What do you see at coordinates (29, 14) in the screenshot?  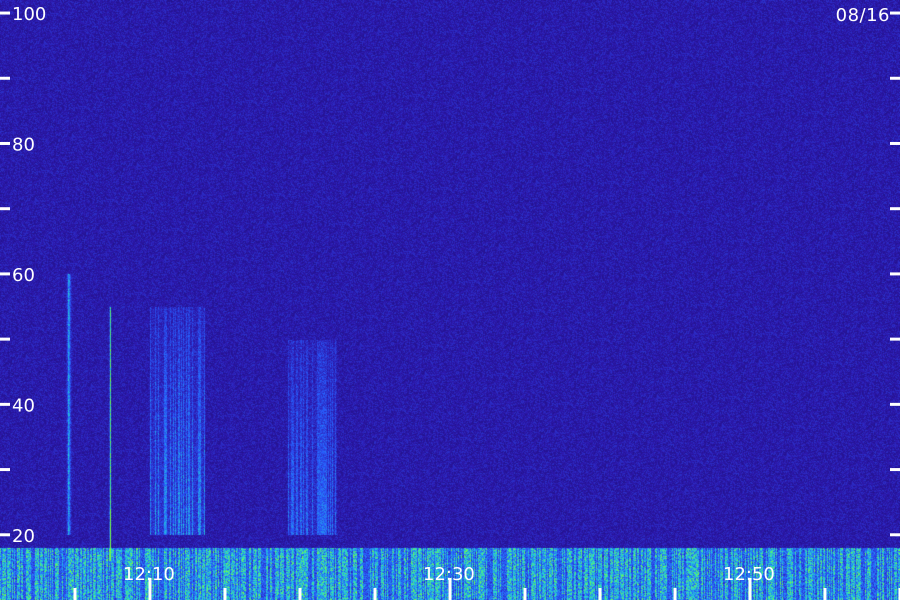 I see `y-tick-label: 100` at bounding box center [29, 14].